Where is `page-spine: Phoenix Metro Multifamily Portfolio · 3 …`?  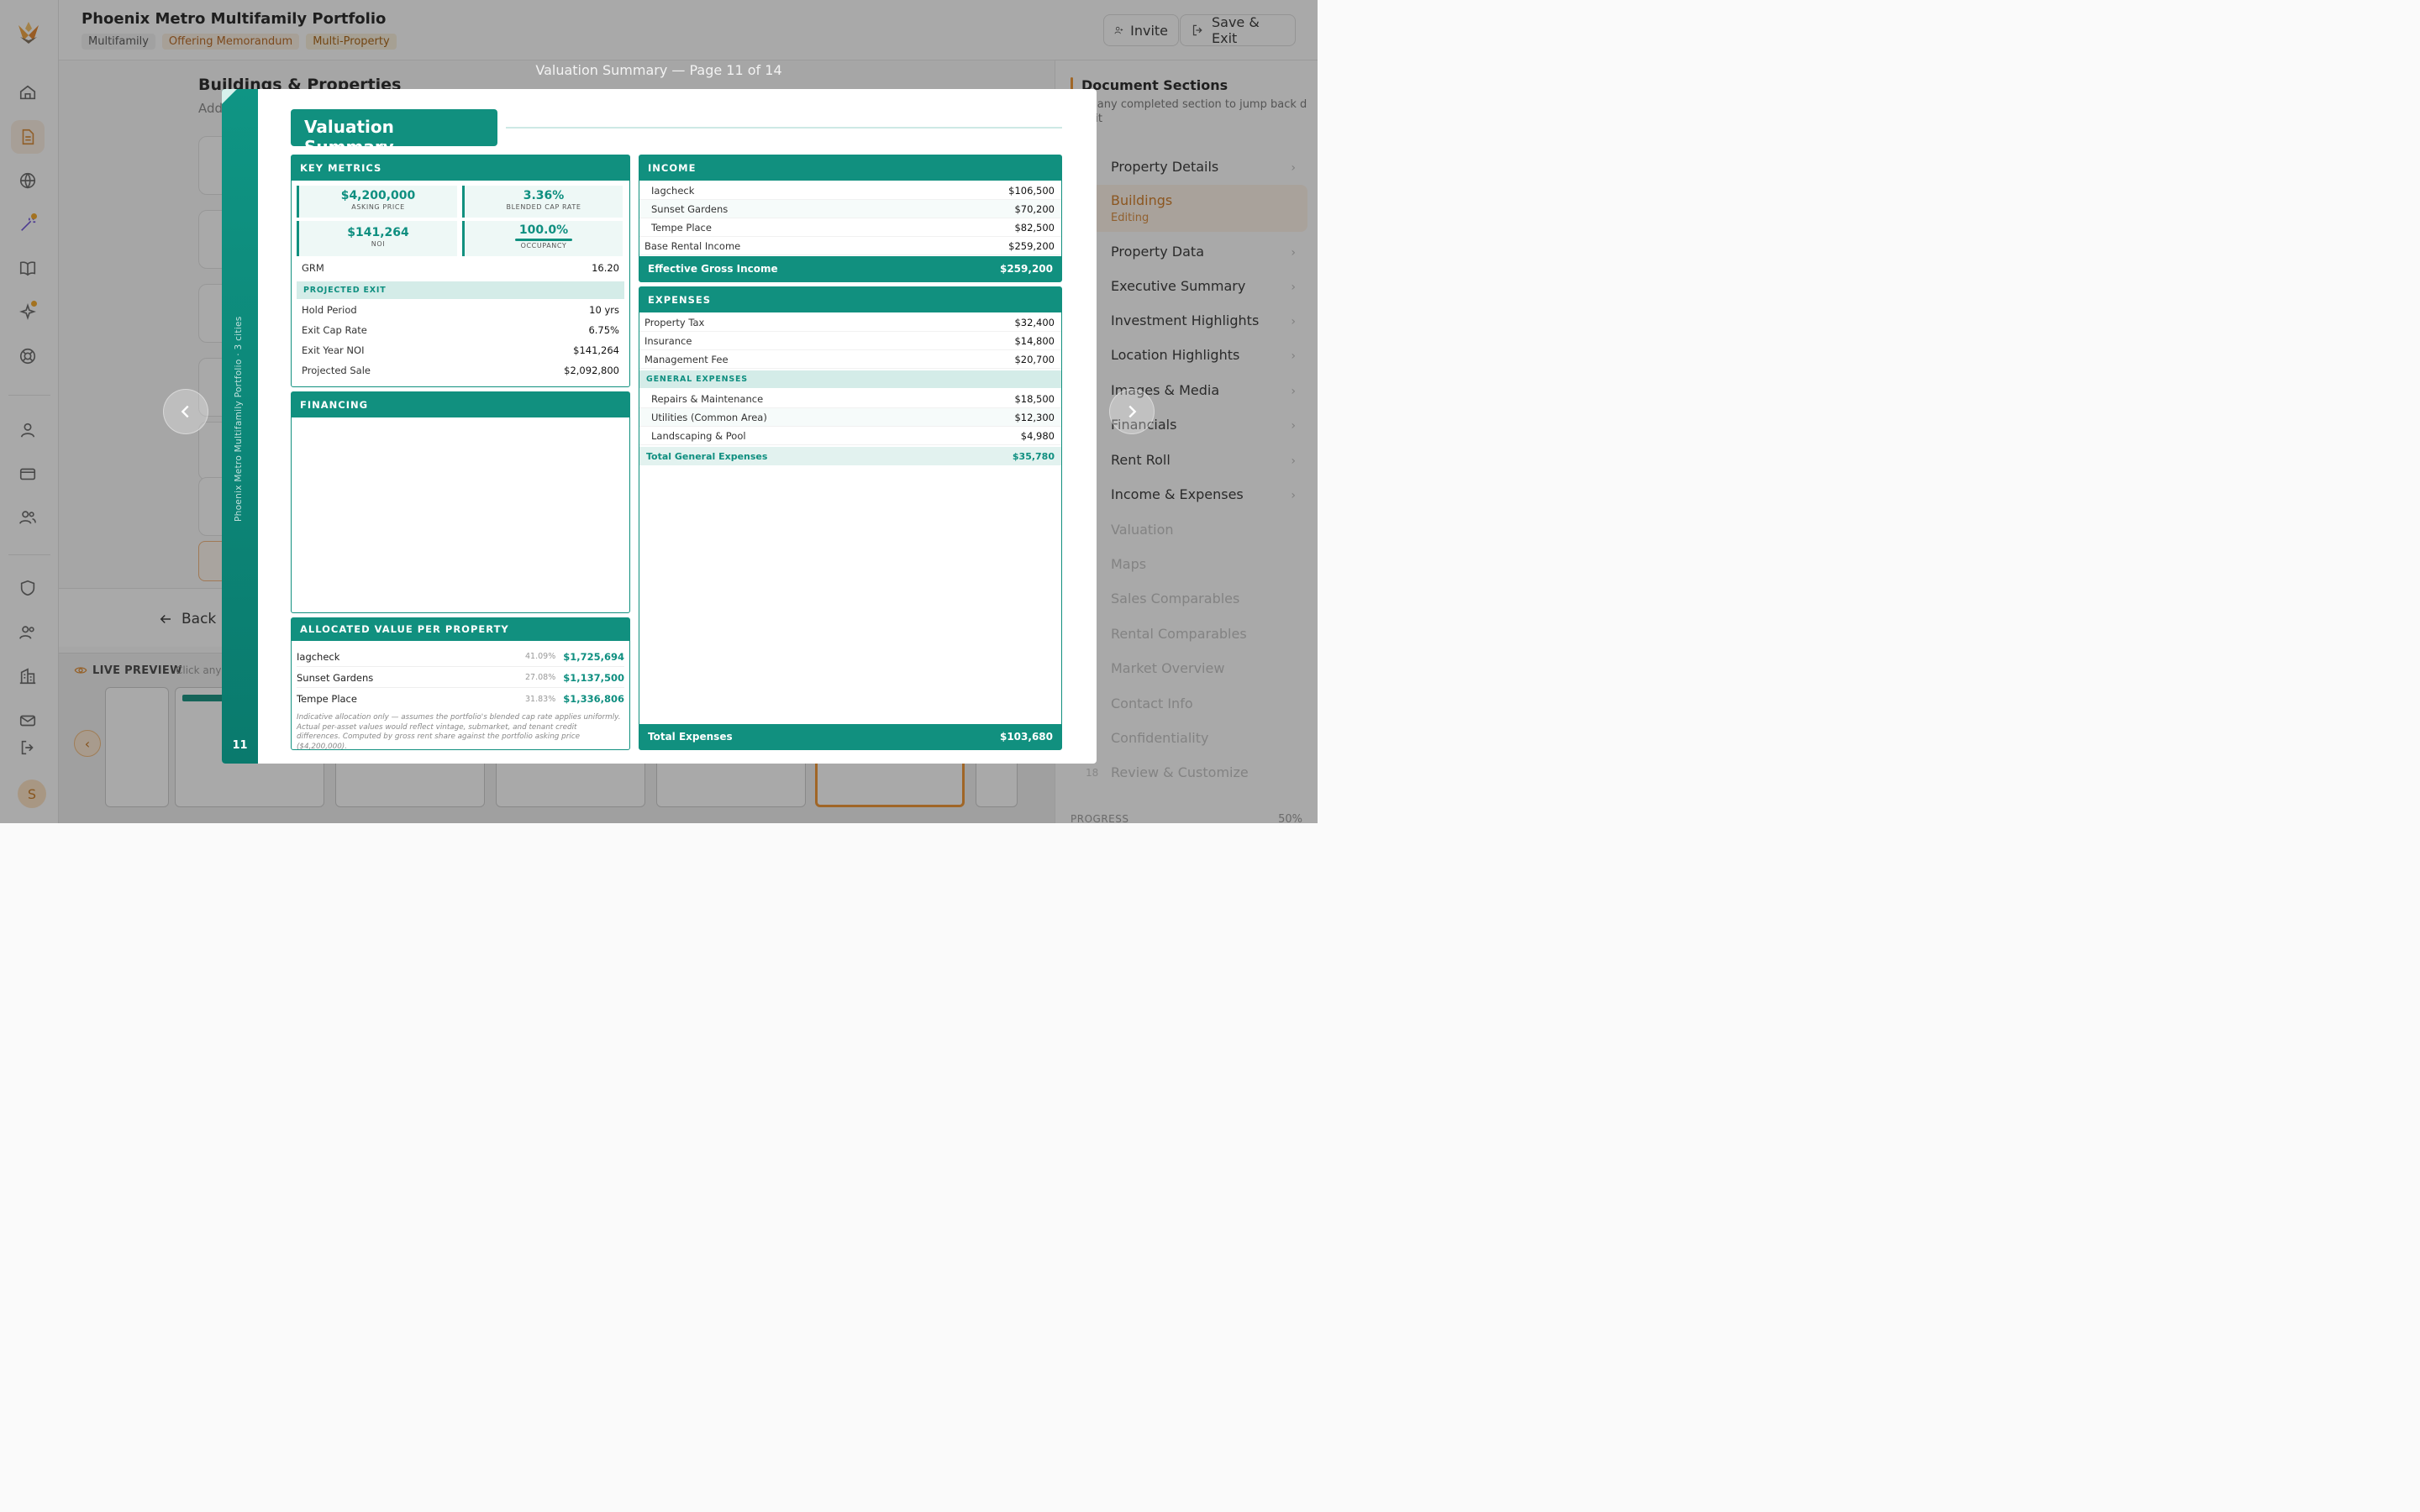
page-spine: Phoenix Metro Multifamily Portfolio · 3 … is located at coordinates (240, 426).